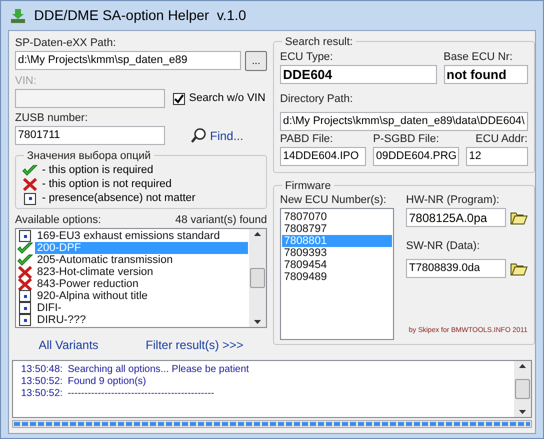  I want to click on option-item: 169-EU3 exhaust emissions standard, so click(141, 236).